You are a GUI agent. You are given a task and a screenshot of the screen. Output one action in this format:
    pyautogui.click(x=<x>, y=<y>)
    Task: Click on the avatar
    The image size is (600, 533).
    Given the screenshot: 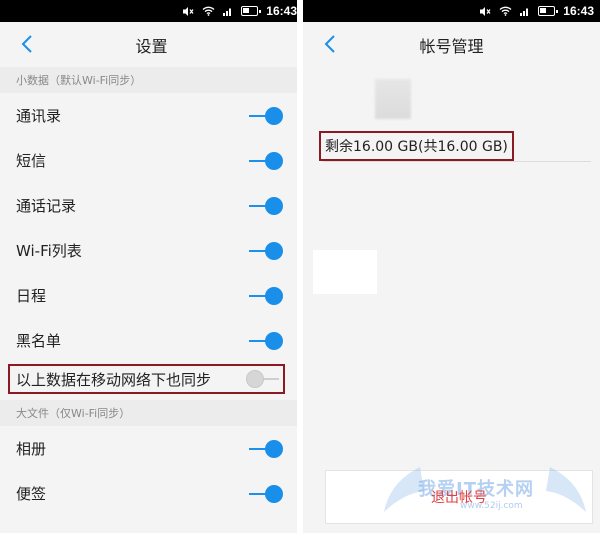 What is the action you would take?
    pyautogui.click(x=393, y=99)
    